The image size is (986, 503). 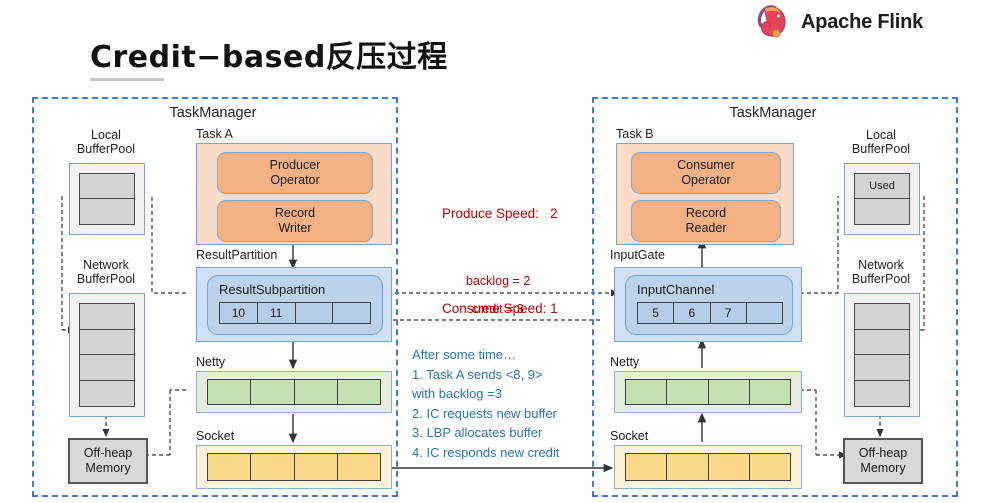 What do you see at coordinates (237, 255) in the screenshot?
I see `result-partition-label: ResultPartition` at bounding box center [237, 255].